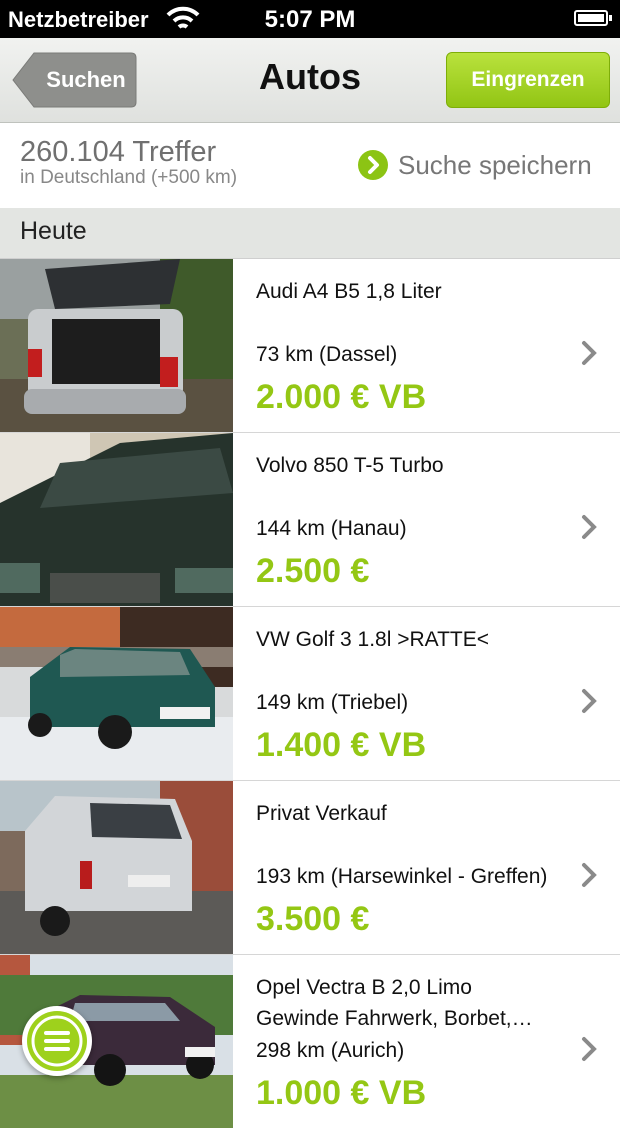 Image resolution: width=620 pixels, height=1128 pixels. What do you see at coordinates (321, 813) in the screenshot?
I see `listing-title: Privat Verkauf` at bounding box center [321, 813].